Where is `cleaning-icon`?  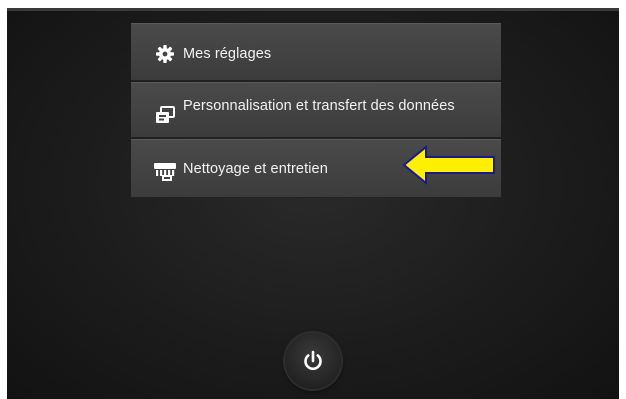
cleaning-icon is located at coordinates (165, 172).